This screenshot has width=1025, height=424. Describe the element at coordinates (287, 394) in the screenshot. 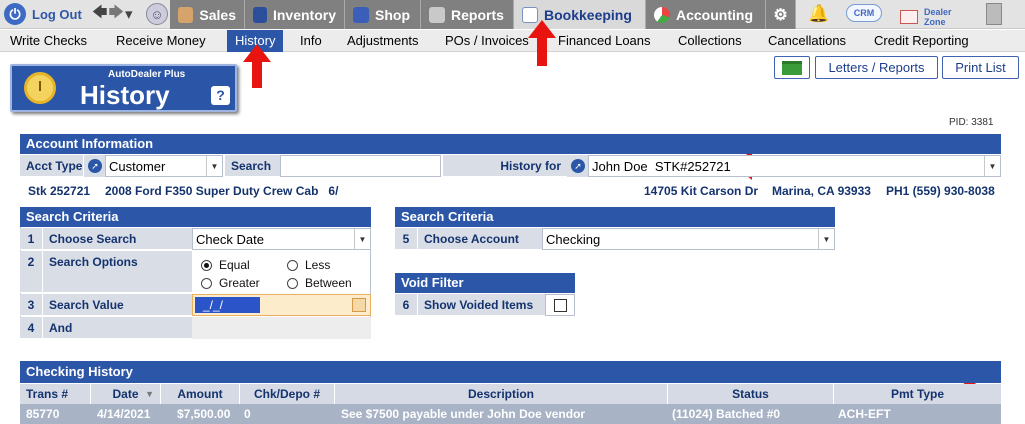

I see `column-header-chk-depo: Chk/Depo #` at that location.